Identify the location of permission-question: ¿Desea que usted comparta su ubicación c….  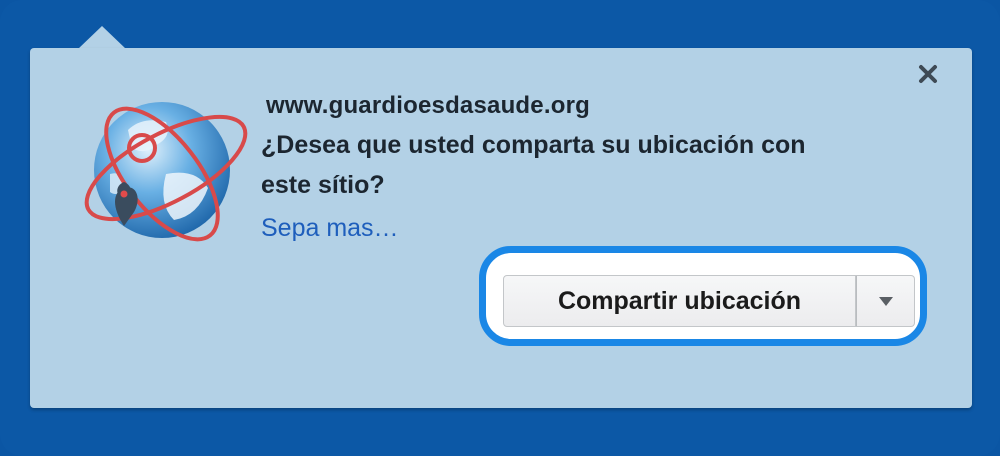
(533, 165).